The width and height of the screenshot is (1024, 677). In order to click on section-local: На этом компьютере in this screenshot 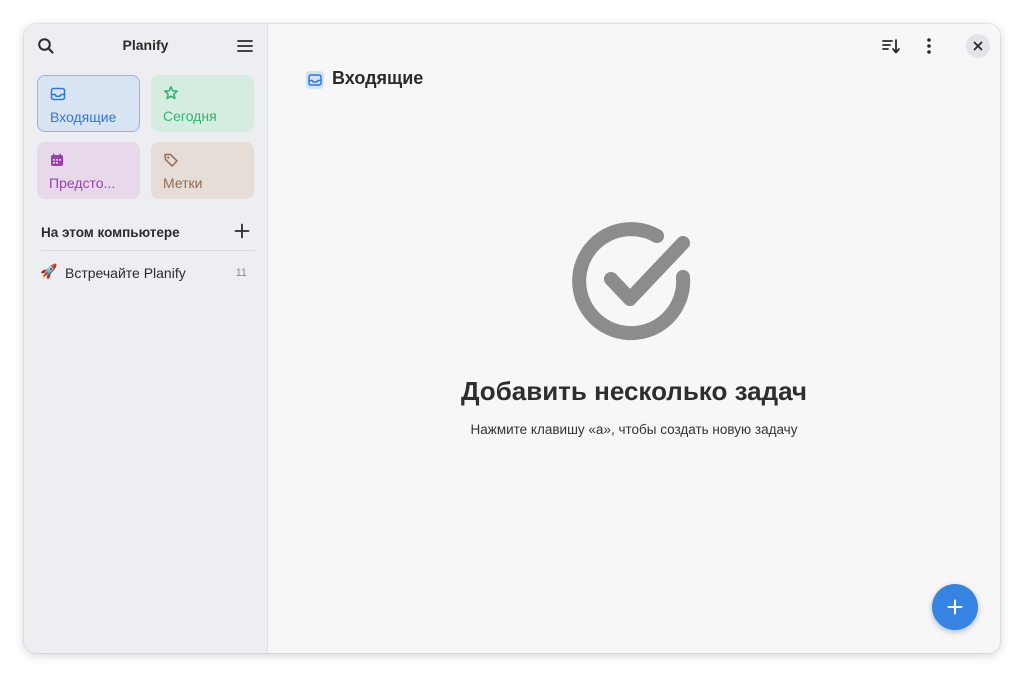, I will do `click(148, 236)`.